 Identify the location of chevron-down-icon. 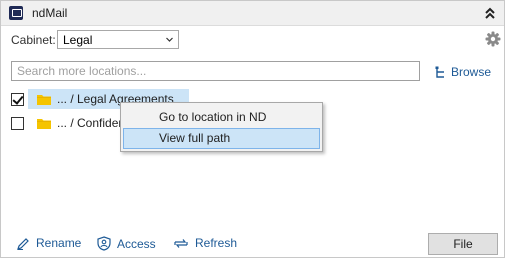
(169, 39).